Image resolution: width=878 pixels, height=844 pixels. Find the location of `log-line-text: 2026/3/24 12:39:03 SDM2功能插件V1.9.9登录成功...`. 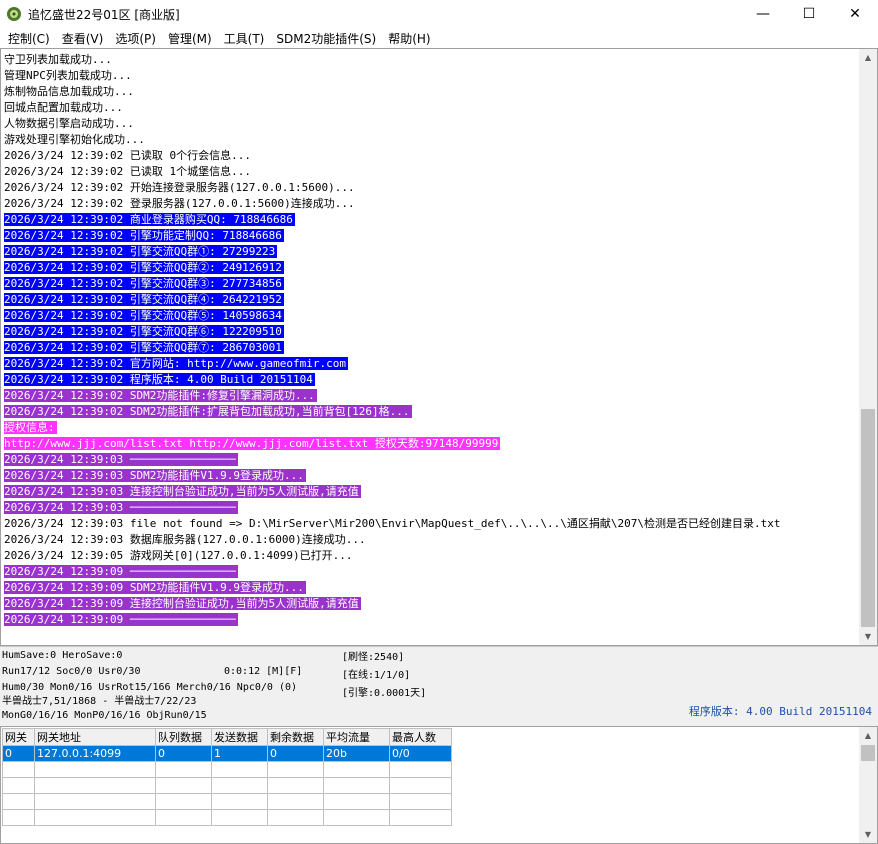

log-line-text: 2026/3/24 12:39:03 SDM2功能插件V1.9.9登录成功... is located at coordinates (155, 475).